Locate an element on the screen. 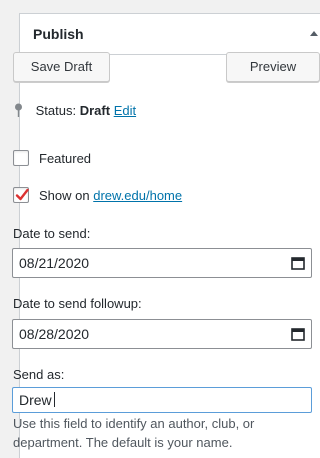  followup-label: Date to send followup: is located at coordinates (77, 303).